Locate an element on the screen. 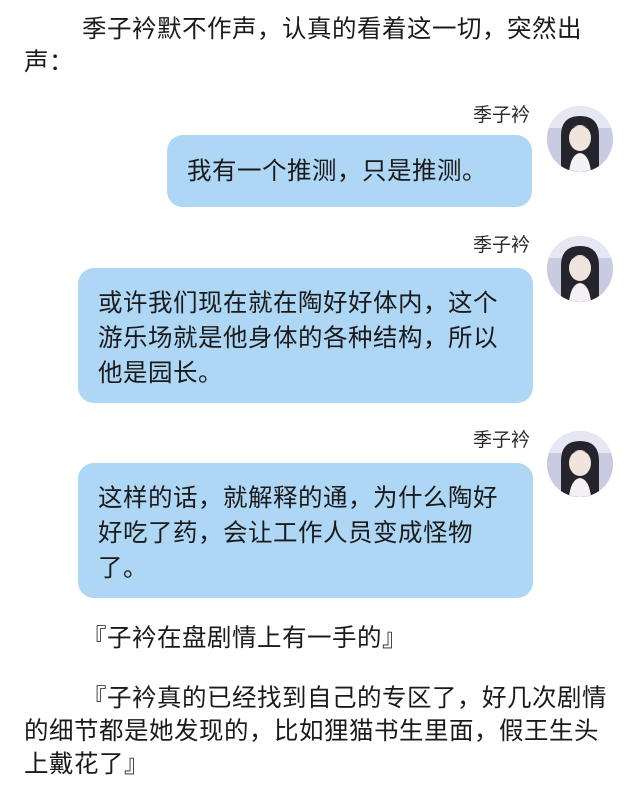  message-bubble: 我有一个推测，只是推测。 is located at coordinates (349, 171).